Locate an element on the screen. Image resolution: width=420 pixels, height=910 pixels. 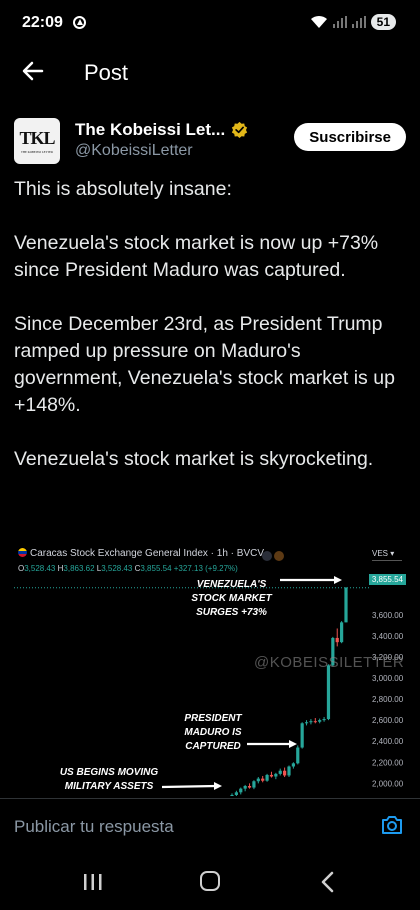
annotation-surge: VENEZUELA'S STOCK MARKET SURGES +73% is located at coordinates (231, 598).